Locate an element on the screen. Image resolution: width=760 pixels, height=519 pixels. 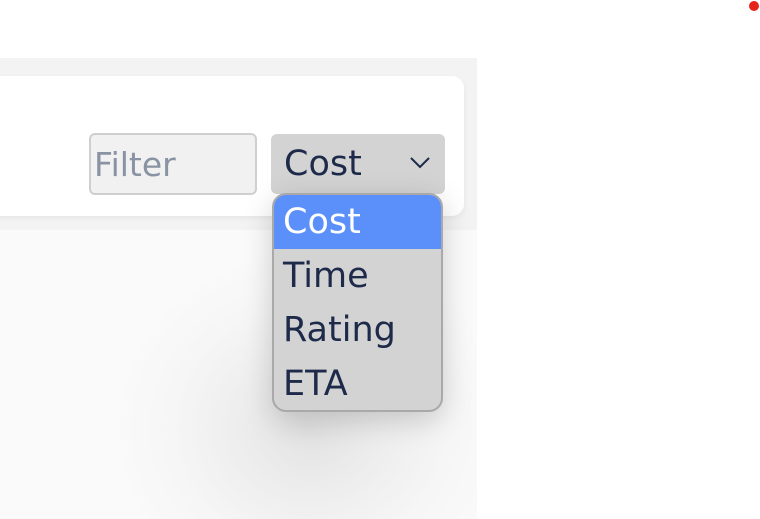
sort-options-dropdown: Cost Time Rating ETA is located at coordinates (357, 302).